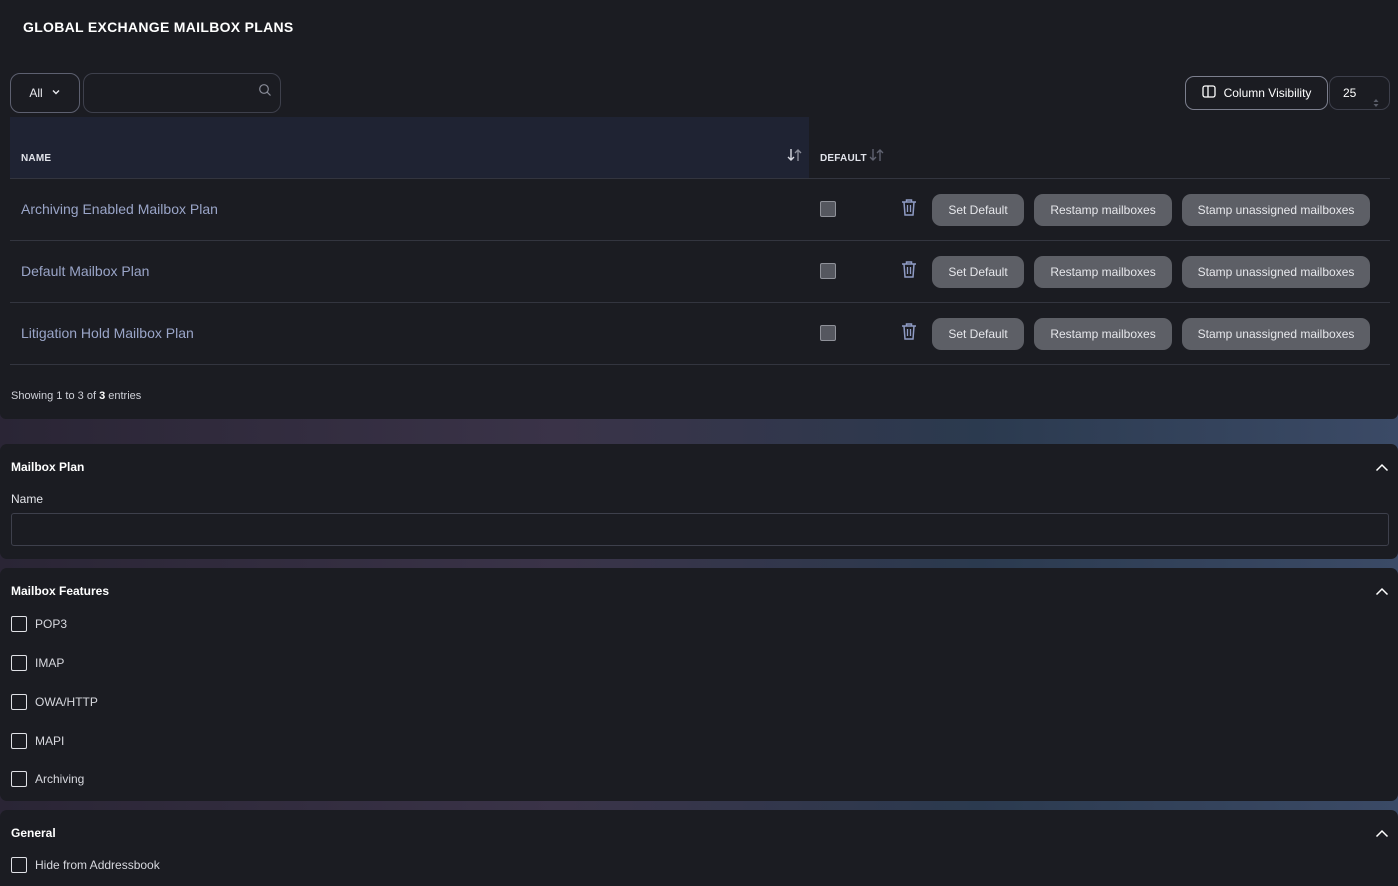 Image resolution: width=1398 pixels, height=886 pixels. What do you see at coordinates (843, 158) in the screenshot?
I see `default-header-label: DEFAULT` at bounding box center [843, 158].